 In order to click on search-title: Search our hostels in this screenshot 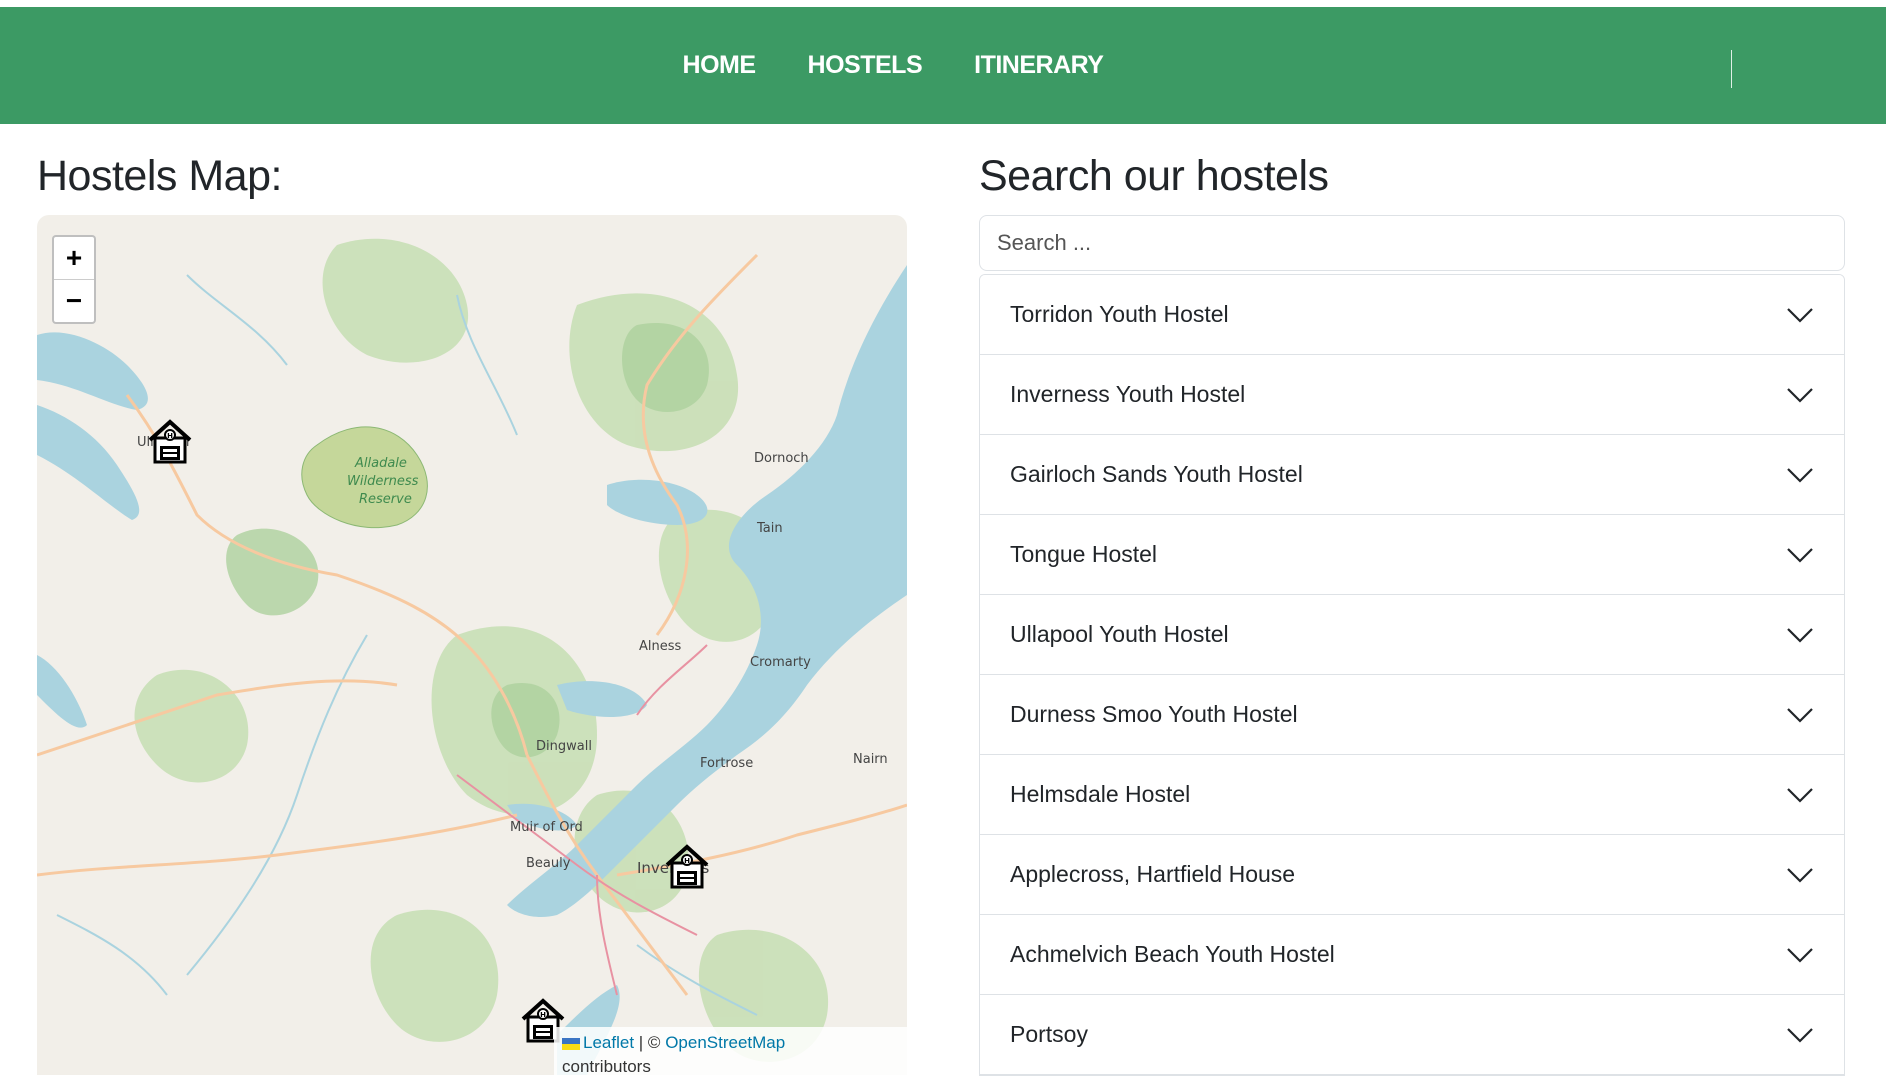, I will do `click(1154, 176)`.